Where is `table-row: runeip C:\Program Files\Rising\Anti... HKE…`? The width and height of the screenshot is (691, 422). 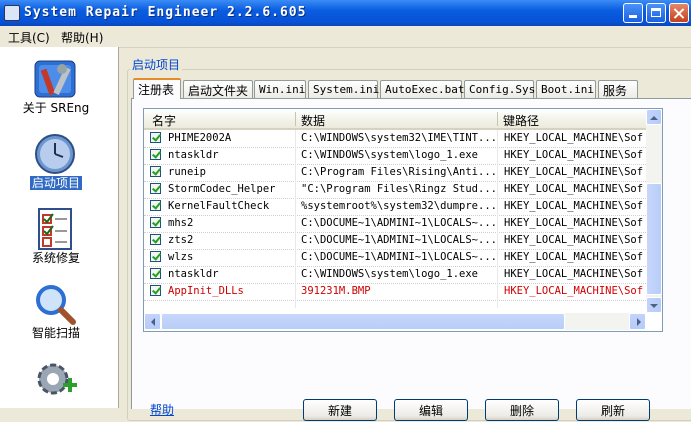 table-row: runeip C:\Program Files\Rising\Anti... HKE… is located at coordinates (395, 173).